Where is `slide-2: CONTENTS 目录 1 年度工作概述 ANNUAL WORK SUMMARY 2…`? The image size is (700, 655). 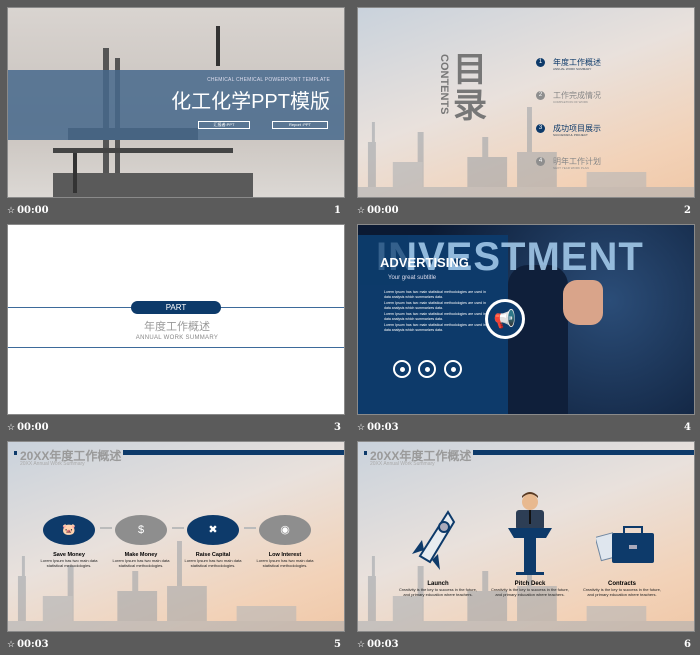
slide-2: CONTENTS 目录 1 年度工作概述 ANNUAL WORK SUMMARY 2… is located at coordinates (526, 102).